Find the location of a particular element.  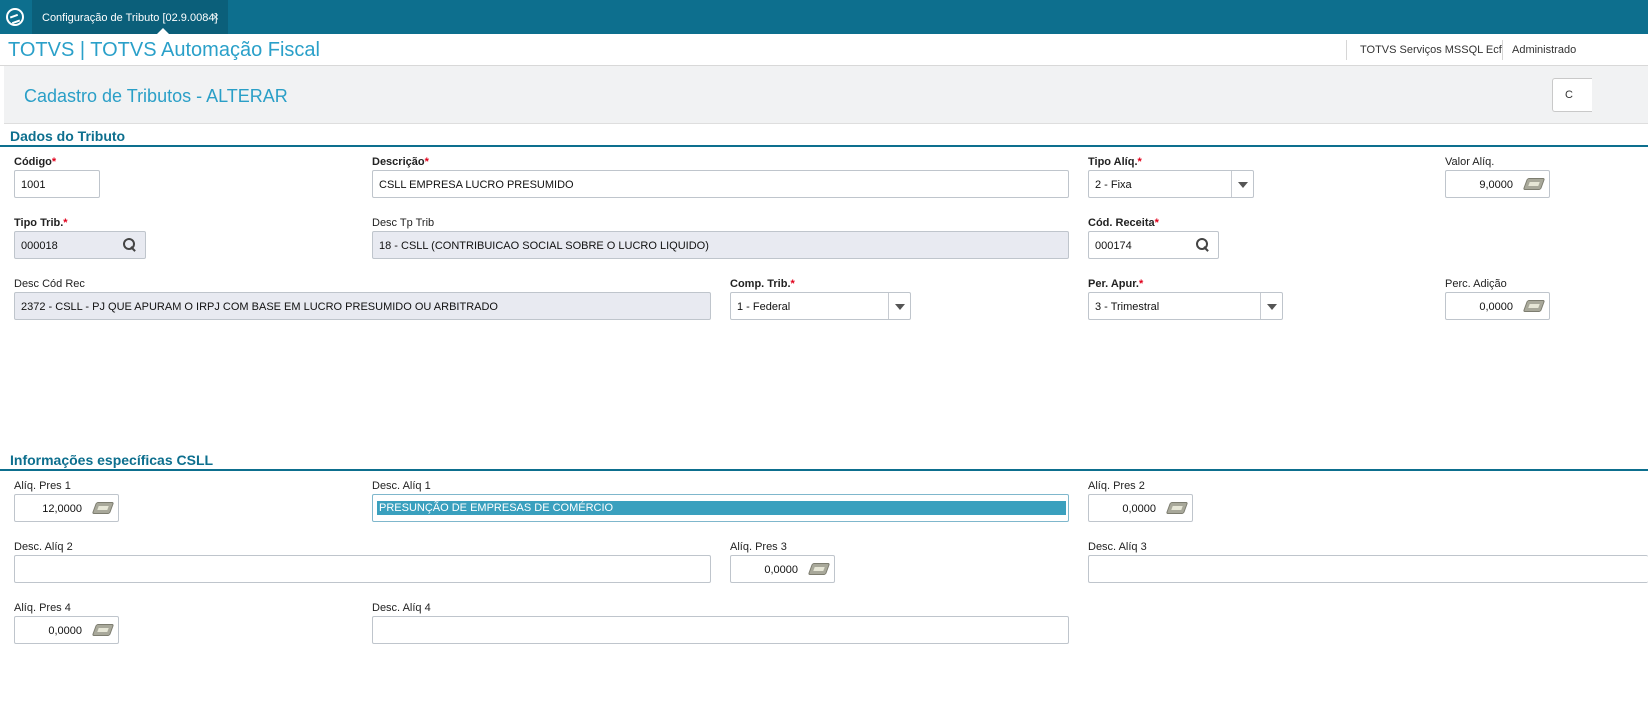

tipo-trib-input: 000018 is located at coordinates (80, 245).